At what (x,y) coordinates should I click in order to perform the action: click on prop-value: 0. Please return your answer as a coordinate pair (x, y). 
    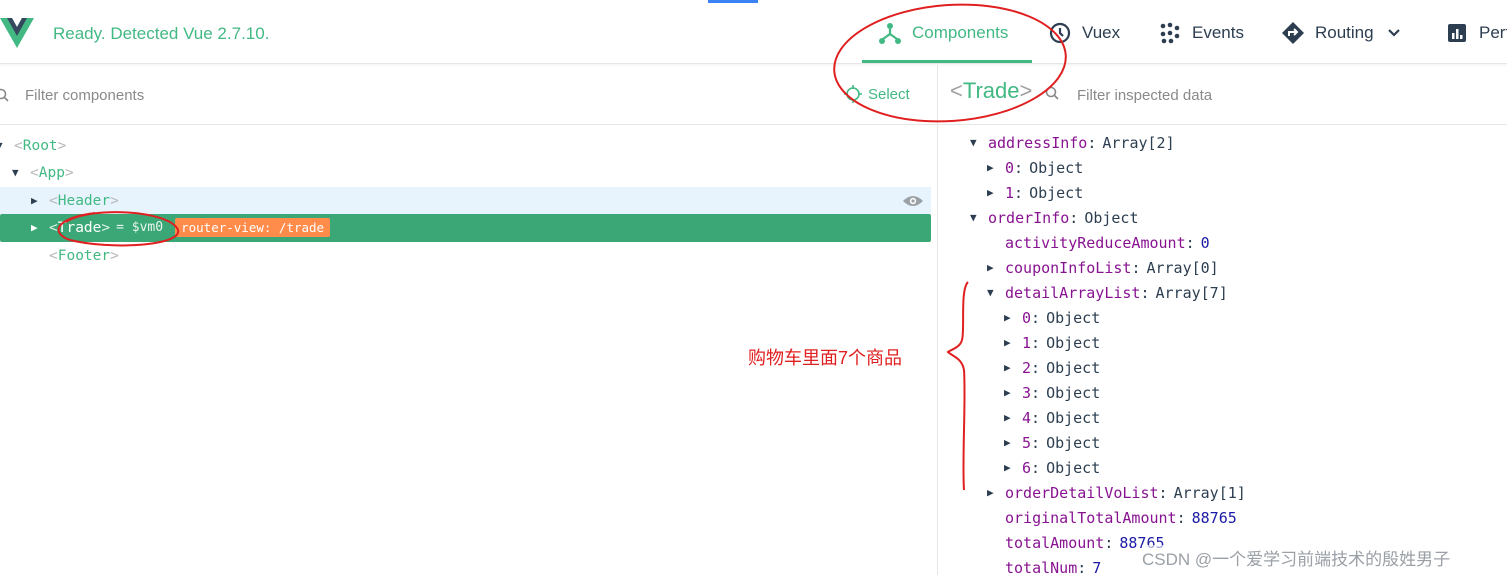
    Looking at the image, I should click on (1205, 242).